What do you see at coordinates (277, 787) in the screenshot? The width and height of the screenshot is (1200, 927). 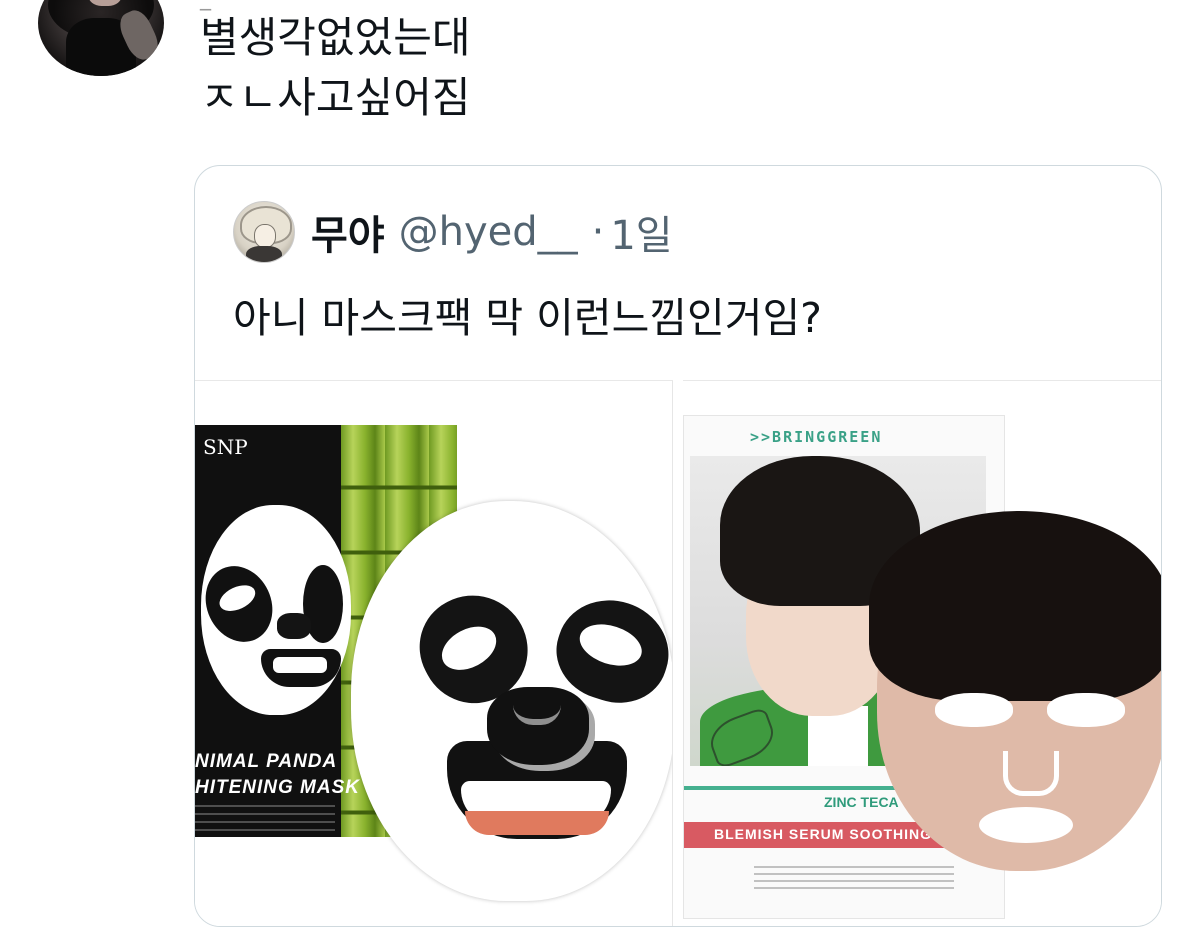 I see `package-title-line2: HITENING MASK` at bounding box center [277, 787].